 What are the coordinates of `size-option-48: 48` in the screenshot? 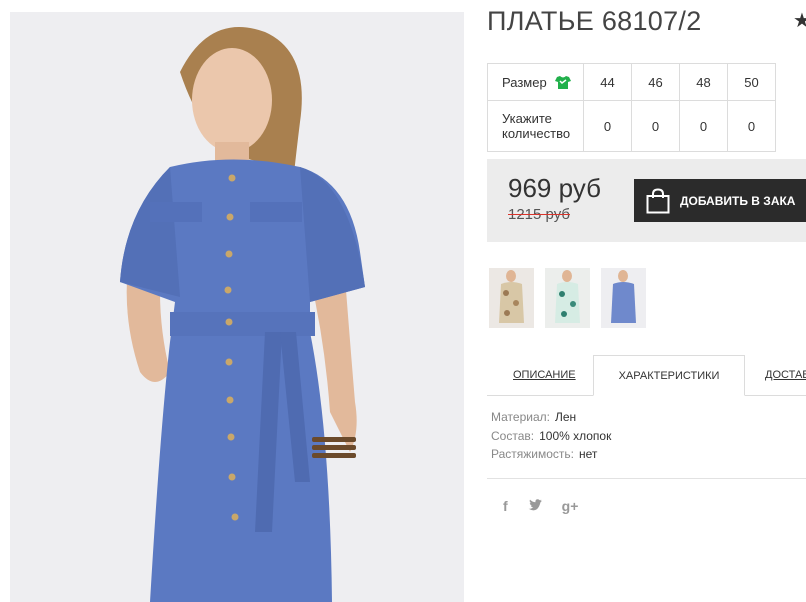 It's located at (703, 82).